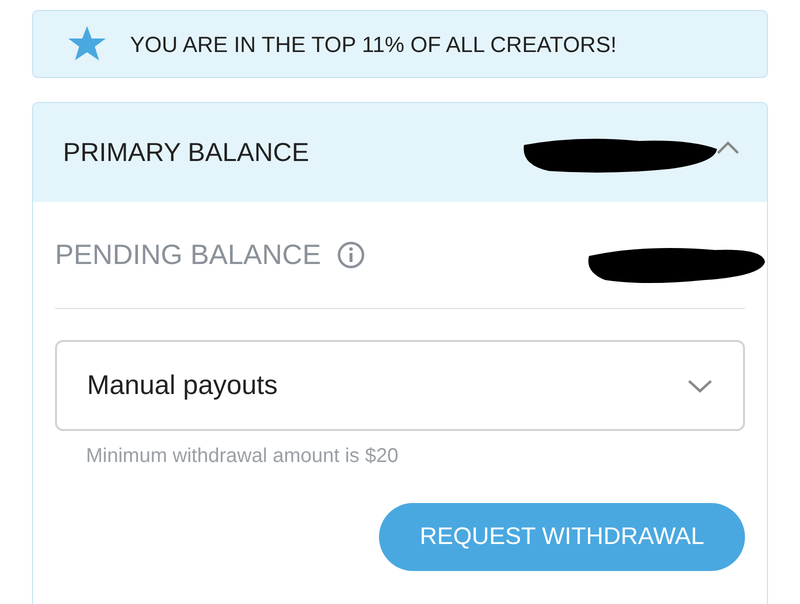 This screenshot has width=800, height=604. Describe the element at coordinates (188, 255) in the screenshot. I see `pending-balance-label: PENDING BALANCE` at that location.